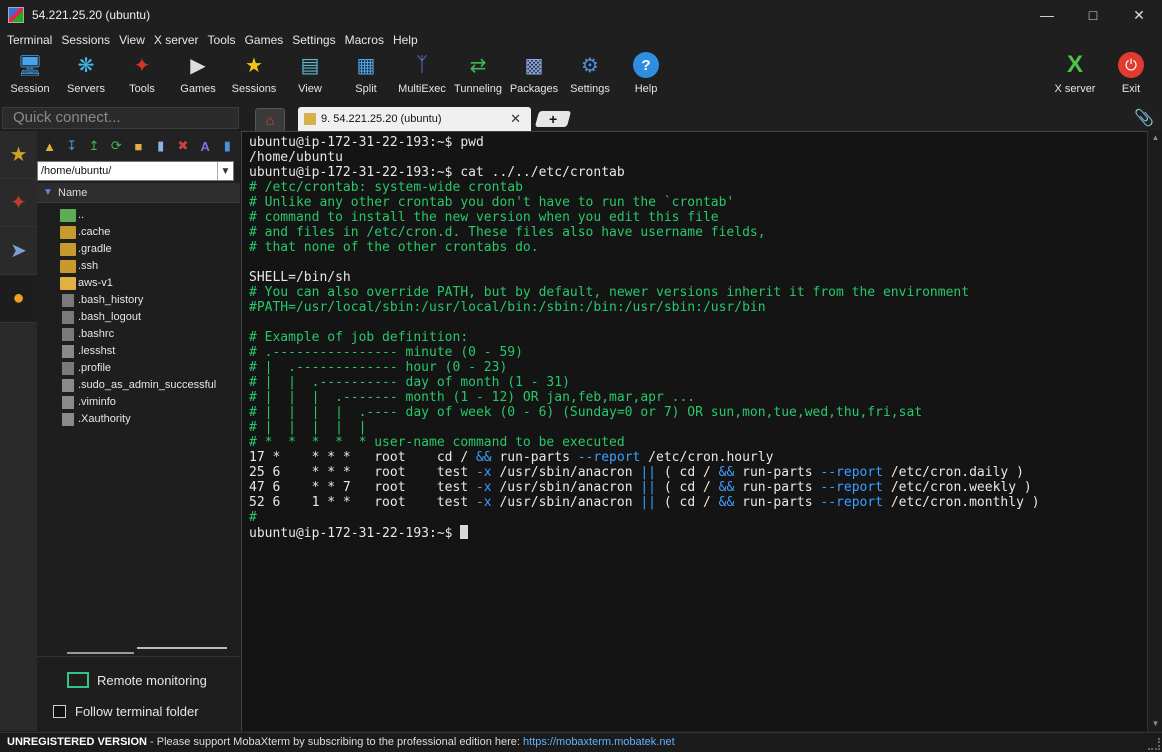 This screenshot has height=752, width=1162. I want to click on terminal-cursor, so click(464, 532).